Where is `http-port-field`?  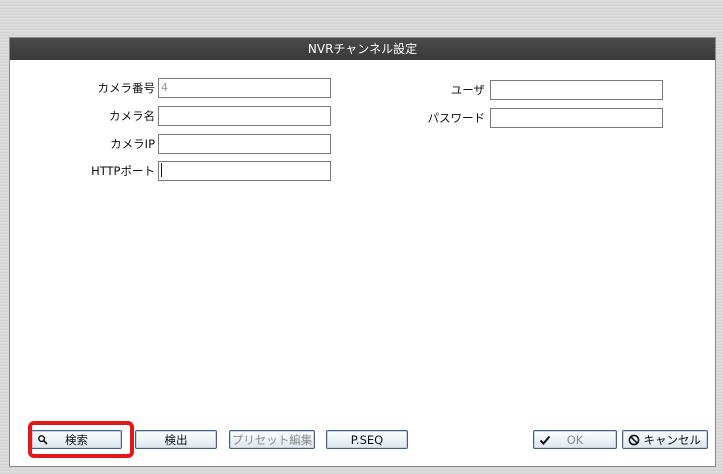
http-port-field is located at coordinates (244, 171).